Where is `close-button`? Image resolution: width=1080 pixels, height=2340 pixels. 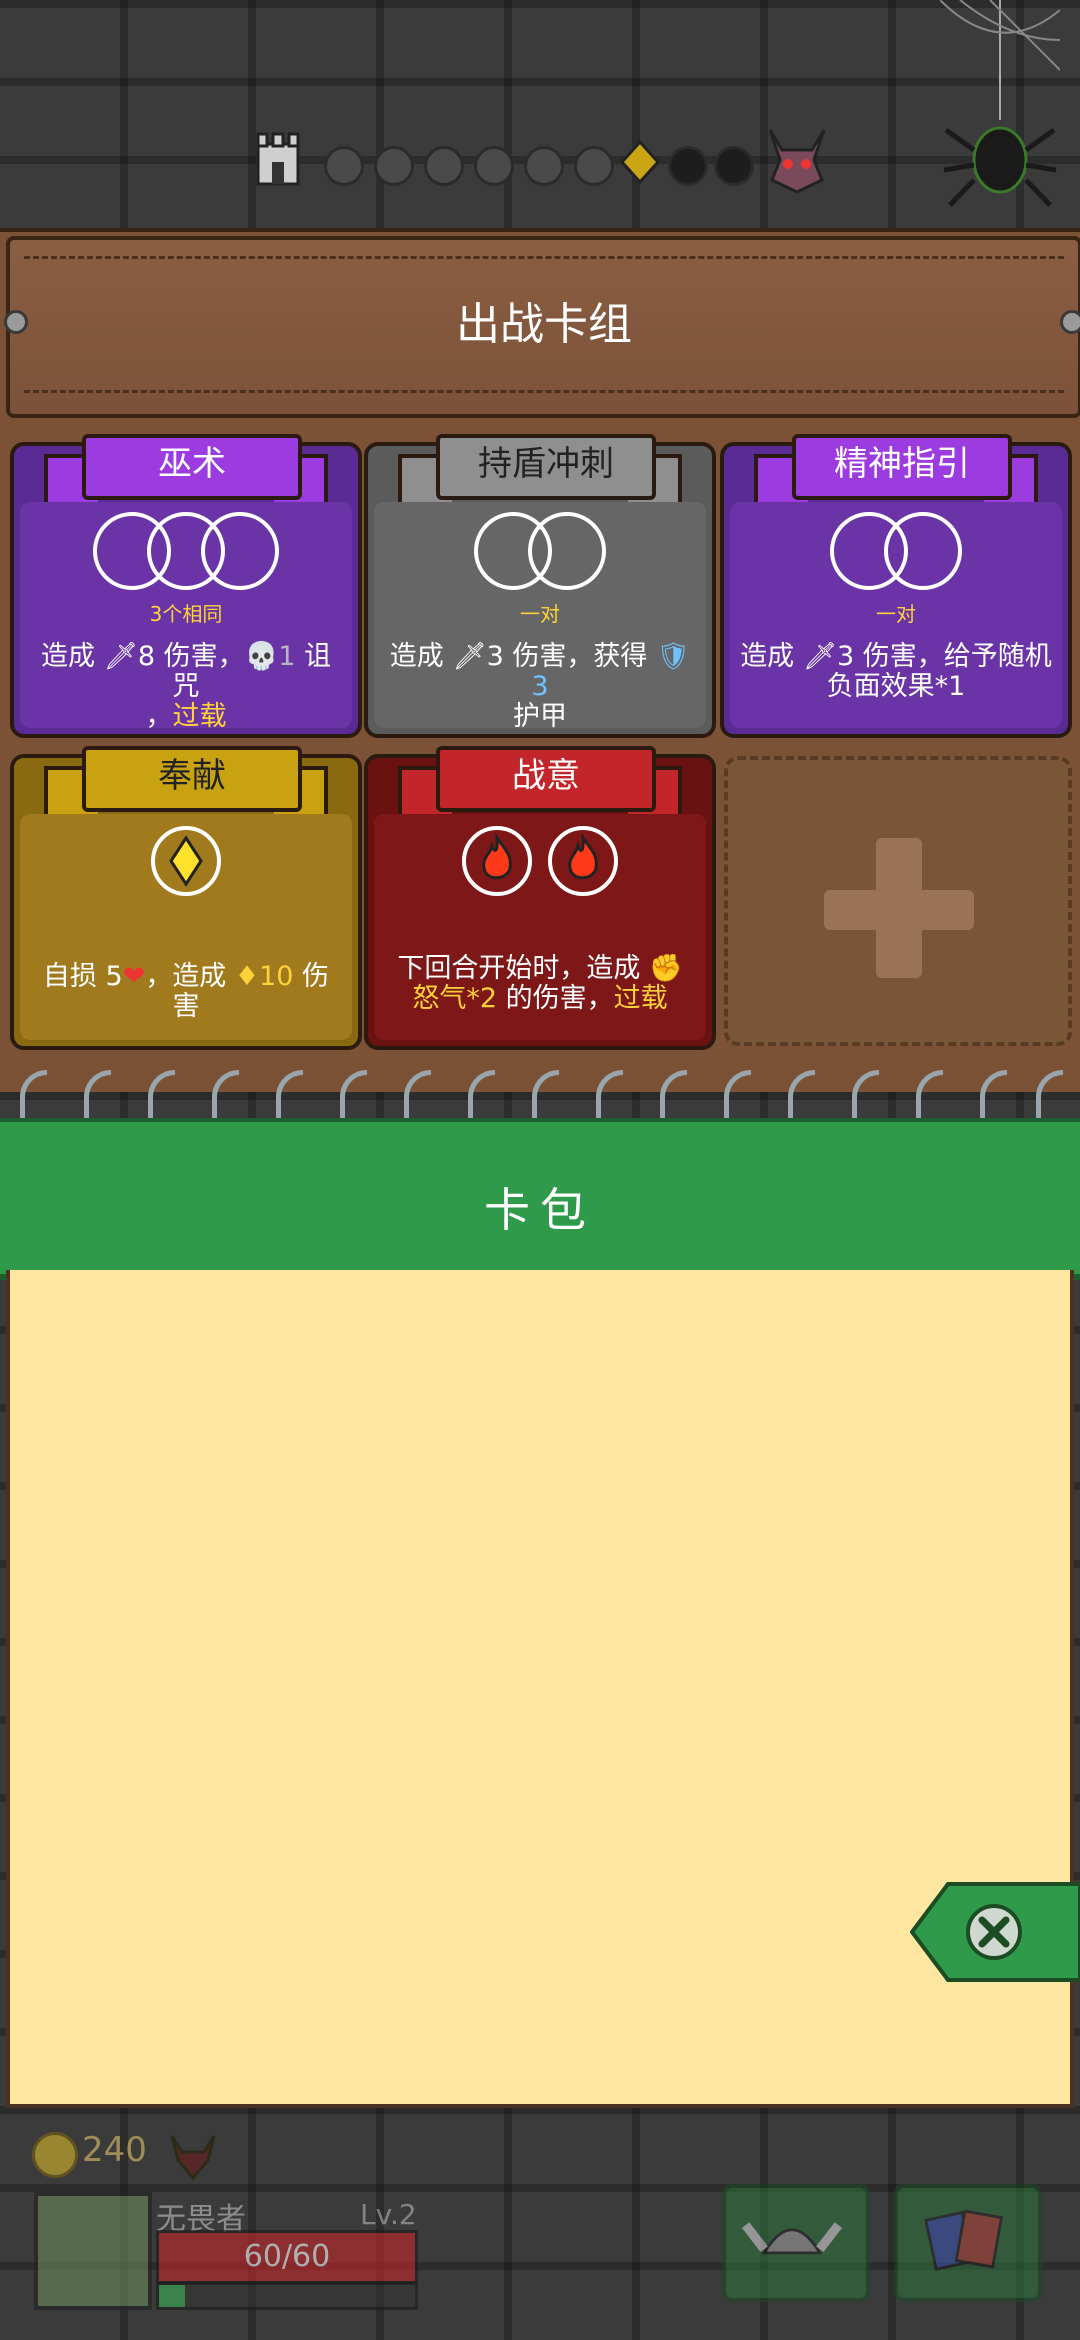
close-button is located at coordinates (995, 1932).